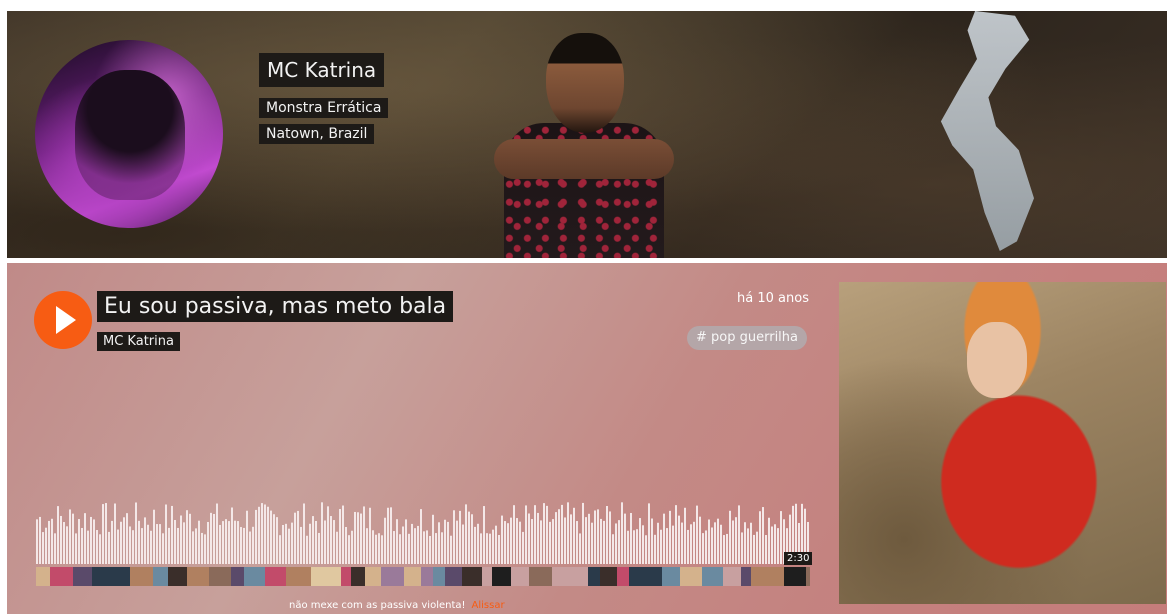 The width and height of the screenshot is (1167, 614). What do you see at coordinates (324, 108) in the screenshot?
I see `profile-subtitle: Monstra Errática` at bounding box center [324, 108].